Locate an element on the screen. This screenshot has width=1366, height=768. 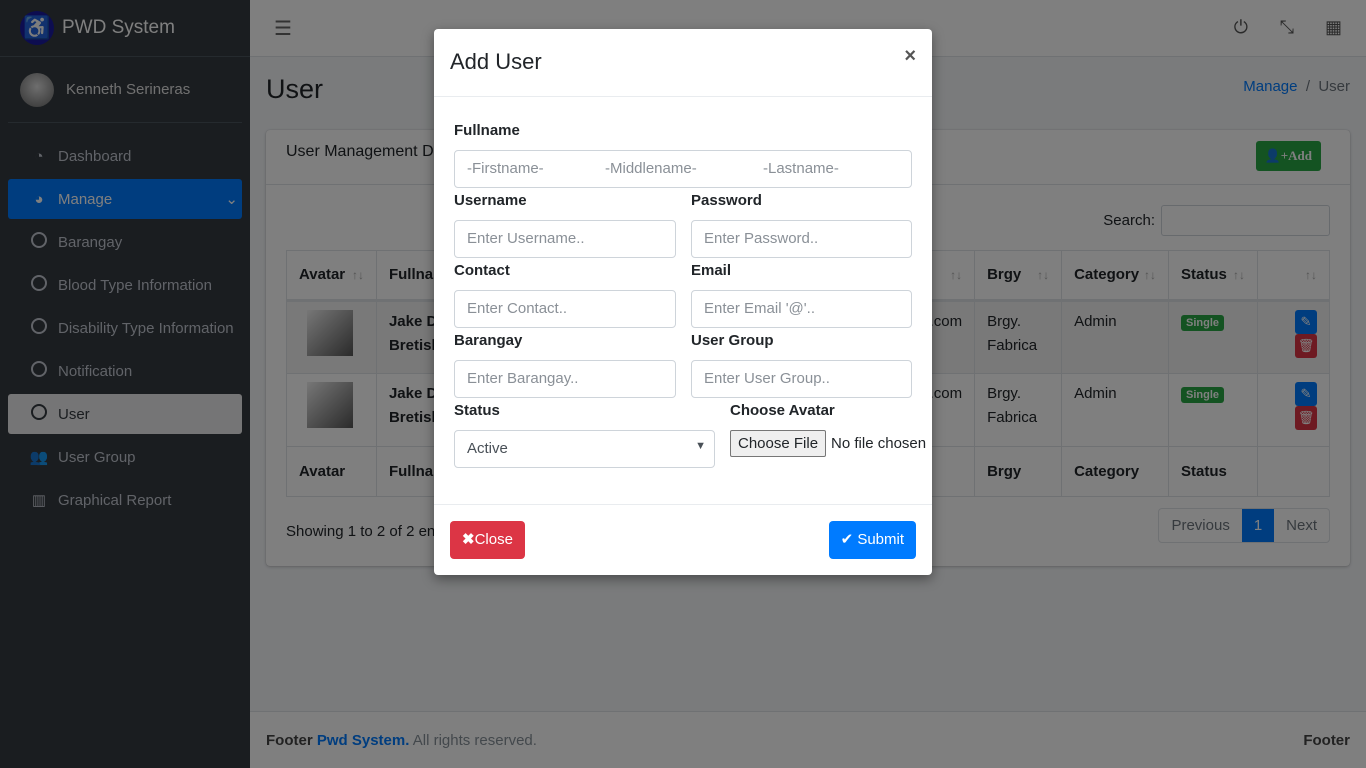
contact-input: Enter Contact.. is located at coordinates (565, 309).